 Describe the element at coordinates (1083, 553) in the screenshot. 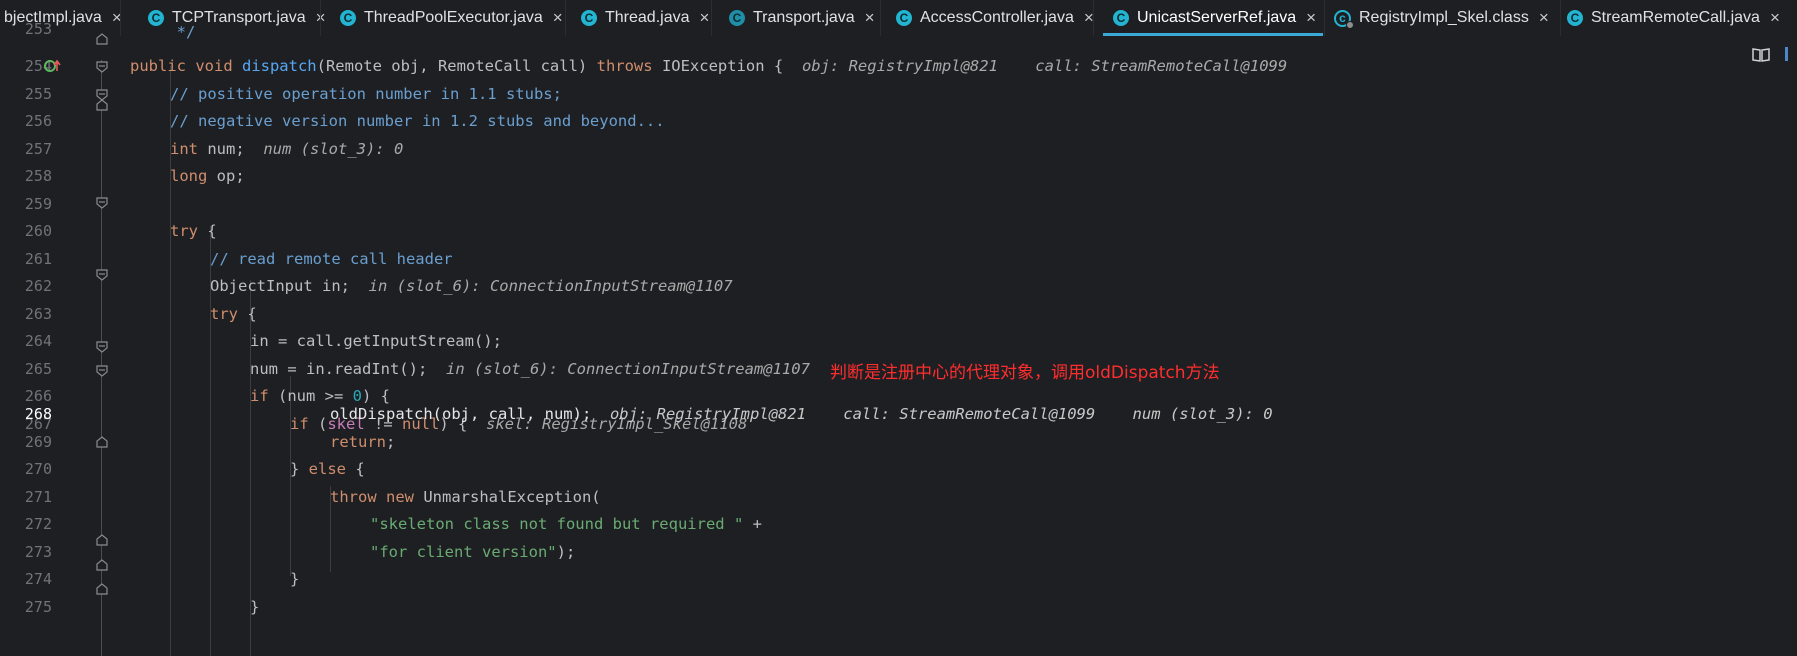

I see `code-line-273: "for client version");` at that location.